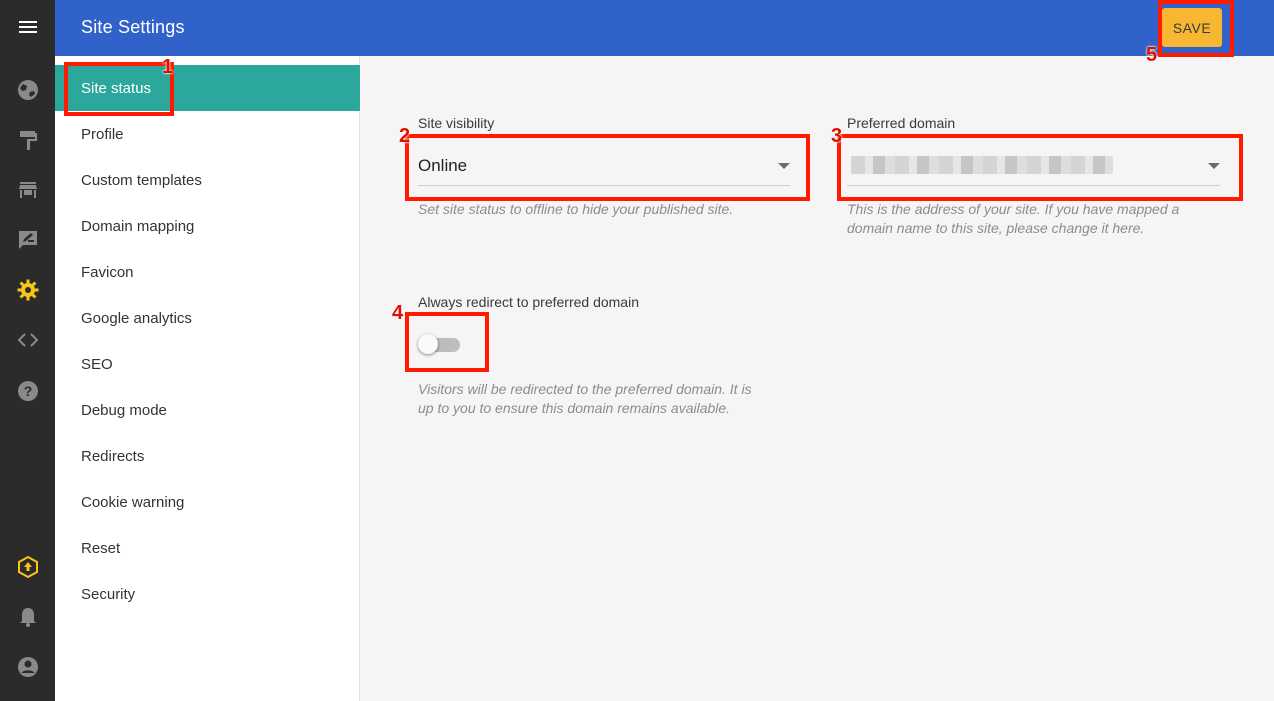 This screenshot has height=701, width=1274. What do you see at coordinates (168, 67) in the screenshot?
I see `annotation-number-1: 1` at bounding box center [168, 67].